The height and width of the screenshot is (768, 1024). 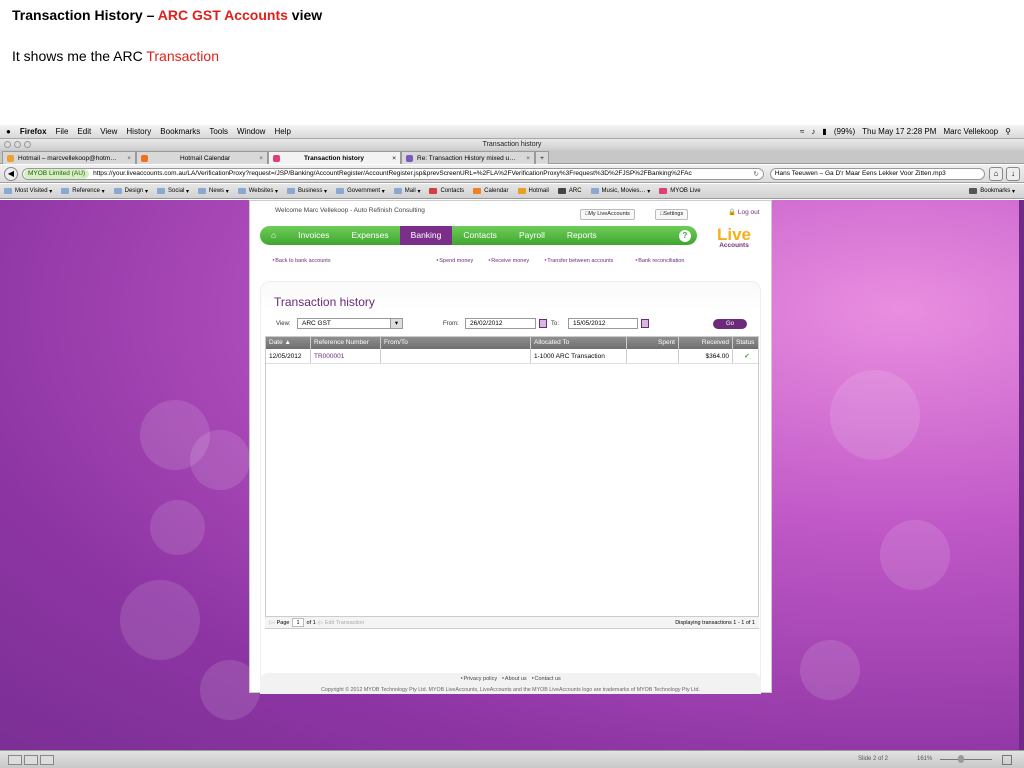 What do you see at coordinates (57, 173) in the screenshot?
I see `site-identity-badge: MYOB Limited (AU)` at bounding box center [57, 173].